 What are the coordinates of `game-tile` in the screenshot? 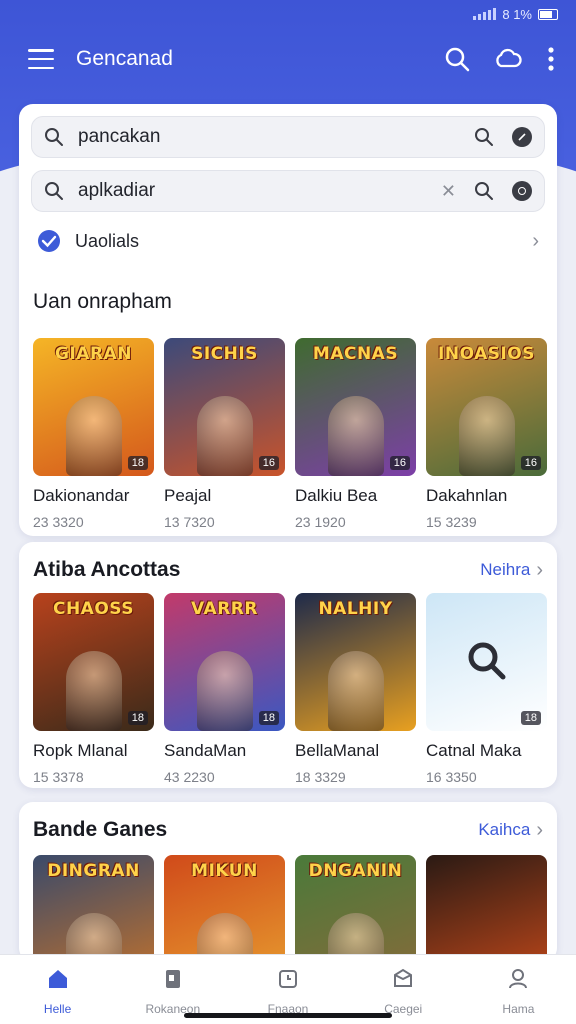 It's located at (486, 908).